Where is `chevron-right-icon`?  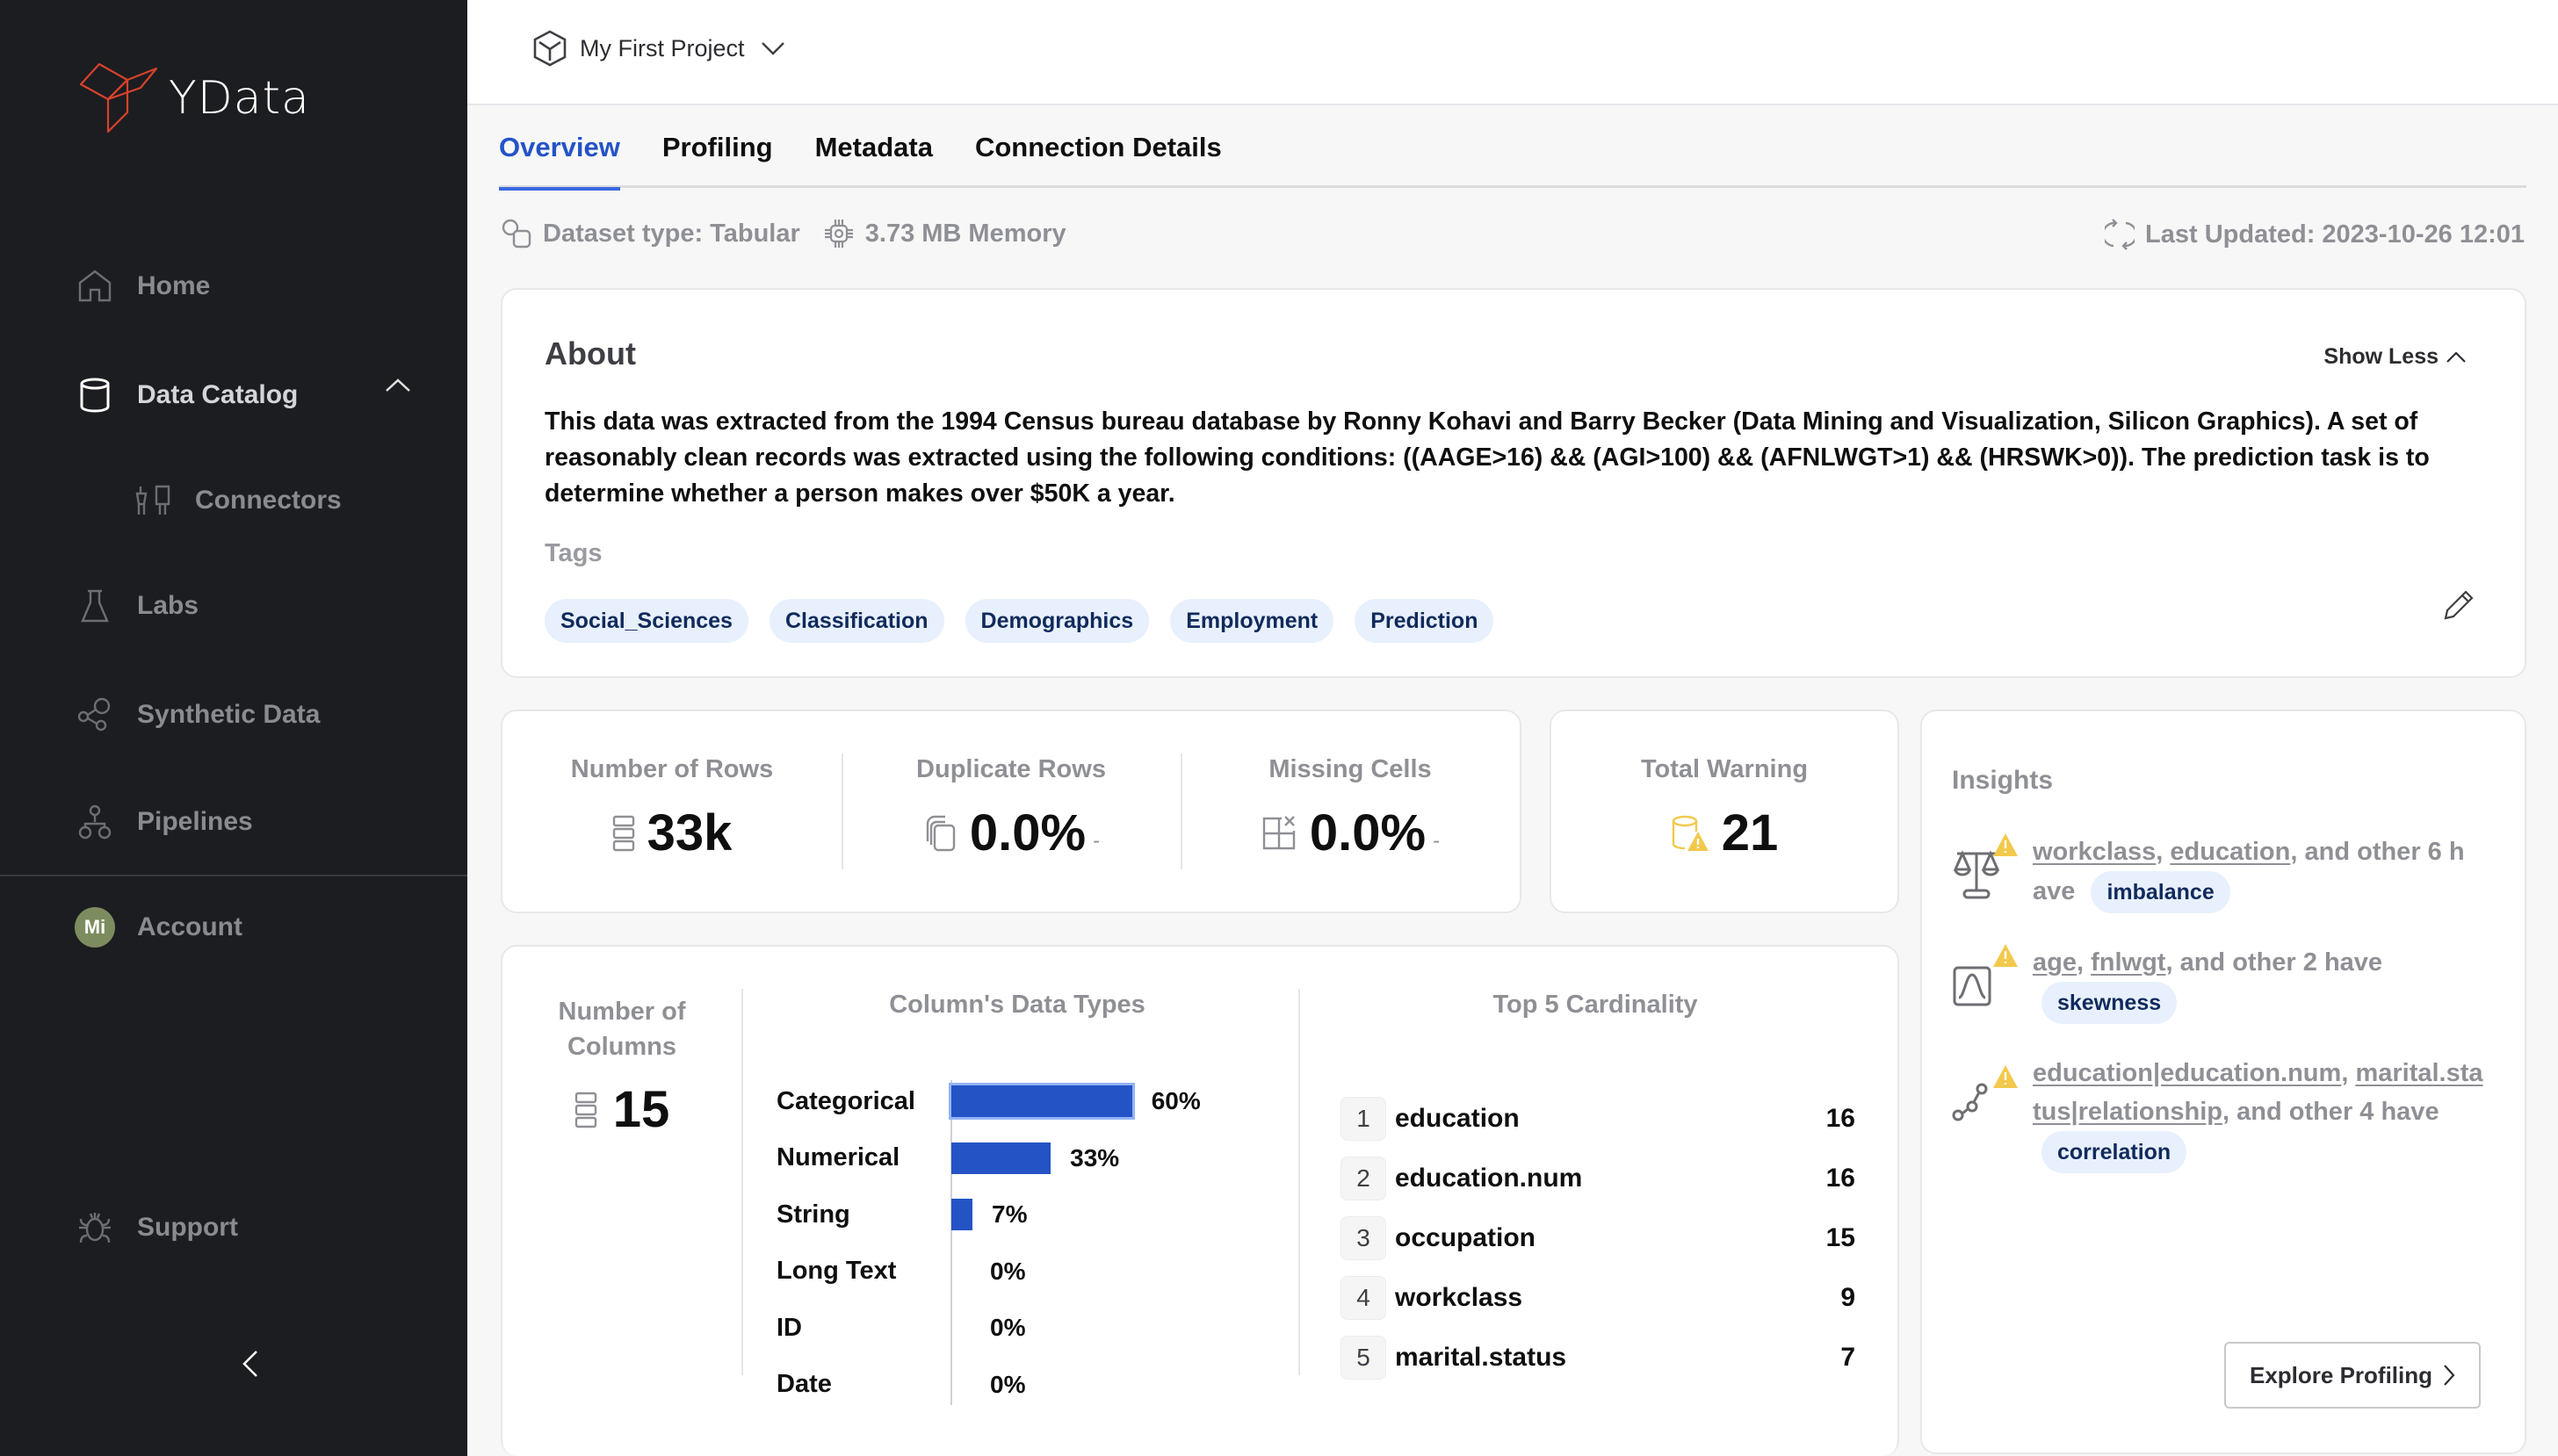 chevron-right-icon is located at coordinates (2449, 1375).